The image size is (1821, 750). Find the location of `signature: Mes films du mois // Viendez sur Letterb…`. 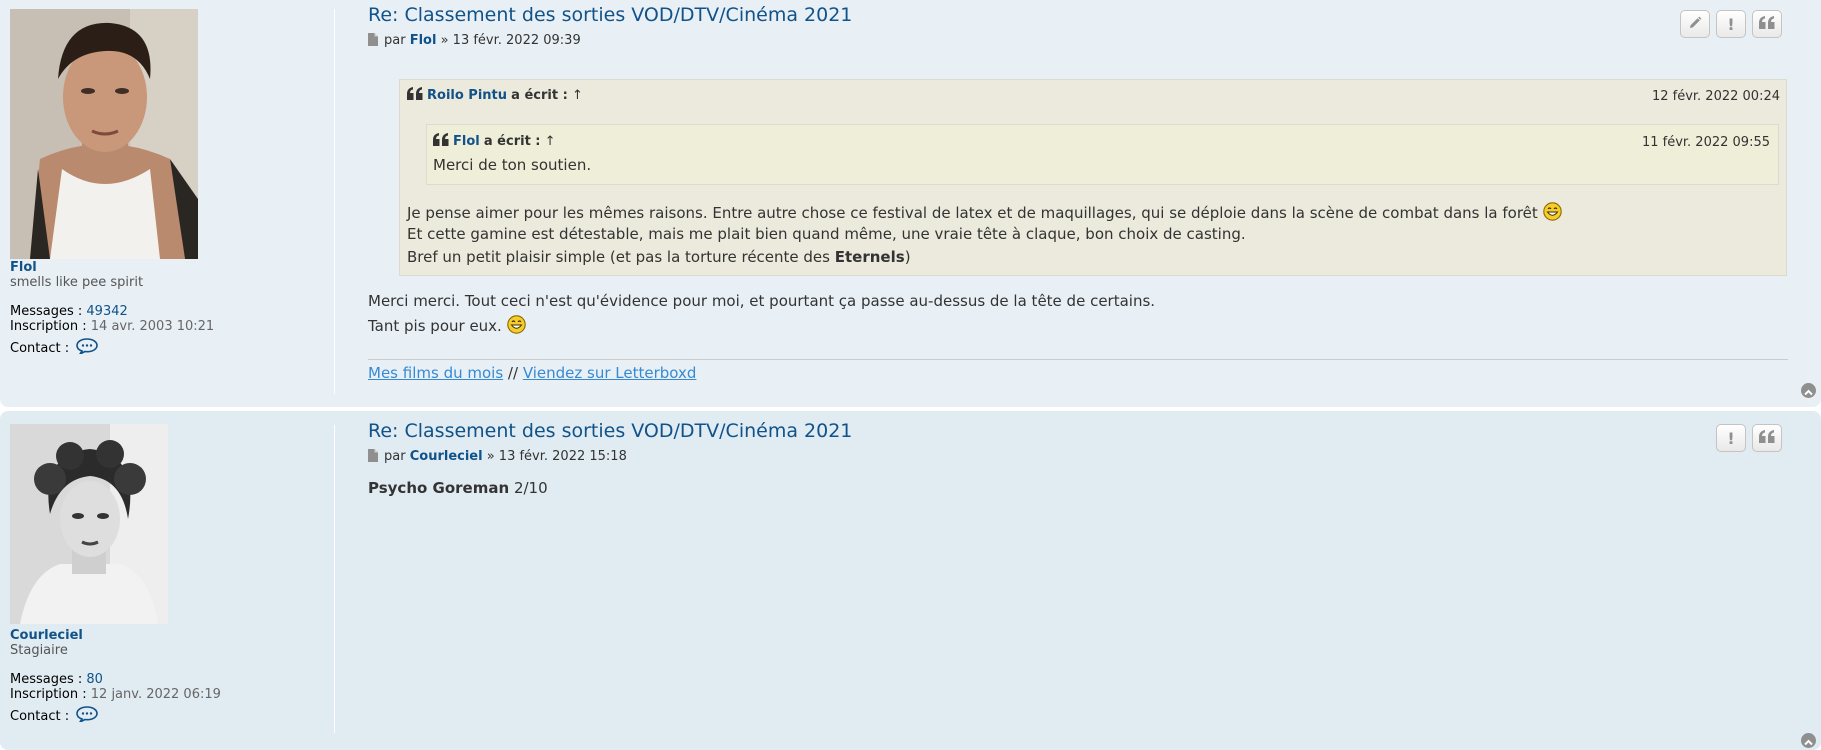

signature: Mes films du mois // Viendez sur Letterb… is located at coordinates (532, 373).